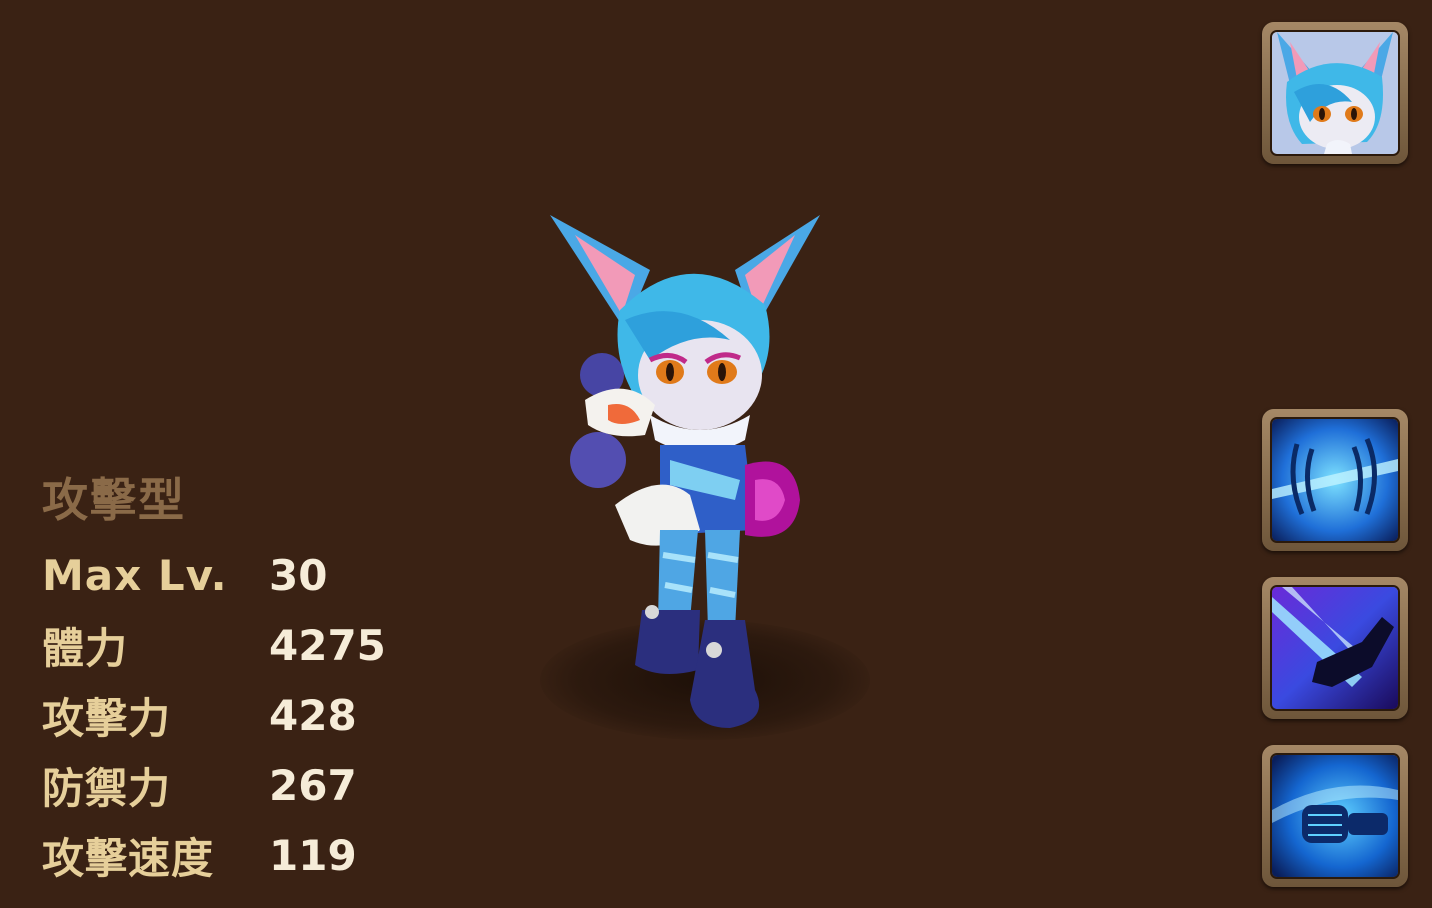 The image size is (1432, 908). What do you see at coordinates (690, 470) in the screenshot?
I see `cat-girl-character-model` at bounding box center [690, 470].